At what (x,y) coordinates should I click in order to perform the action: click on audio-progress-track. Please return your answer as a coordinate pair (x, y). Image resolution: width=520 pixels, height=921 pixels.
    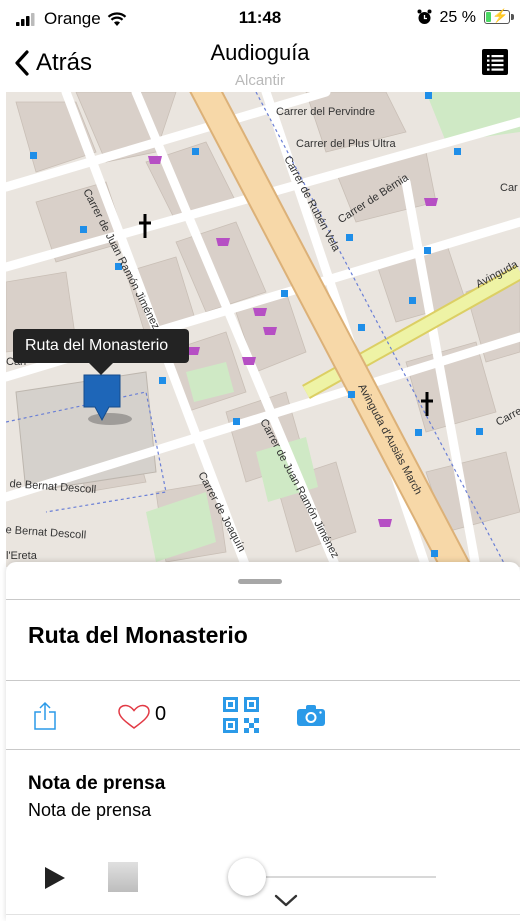
    Looking at the image, I should click on (343, 877).